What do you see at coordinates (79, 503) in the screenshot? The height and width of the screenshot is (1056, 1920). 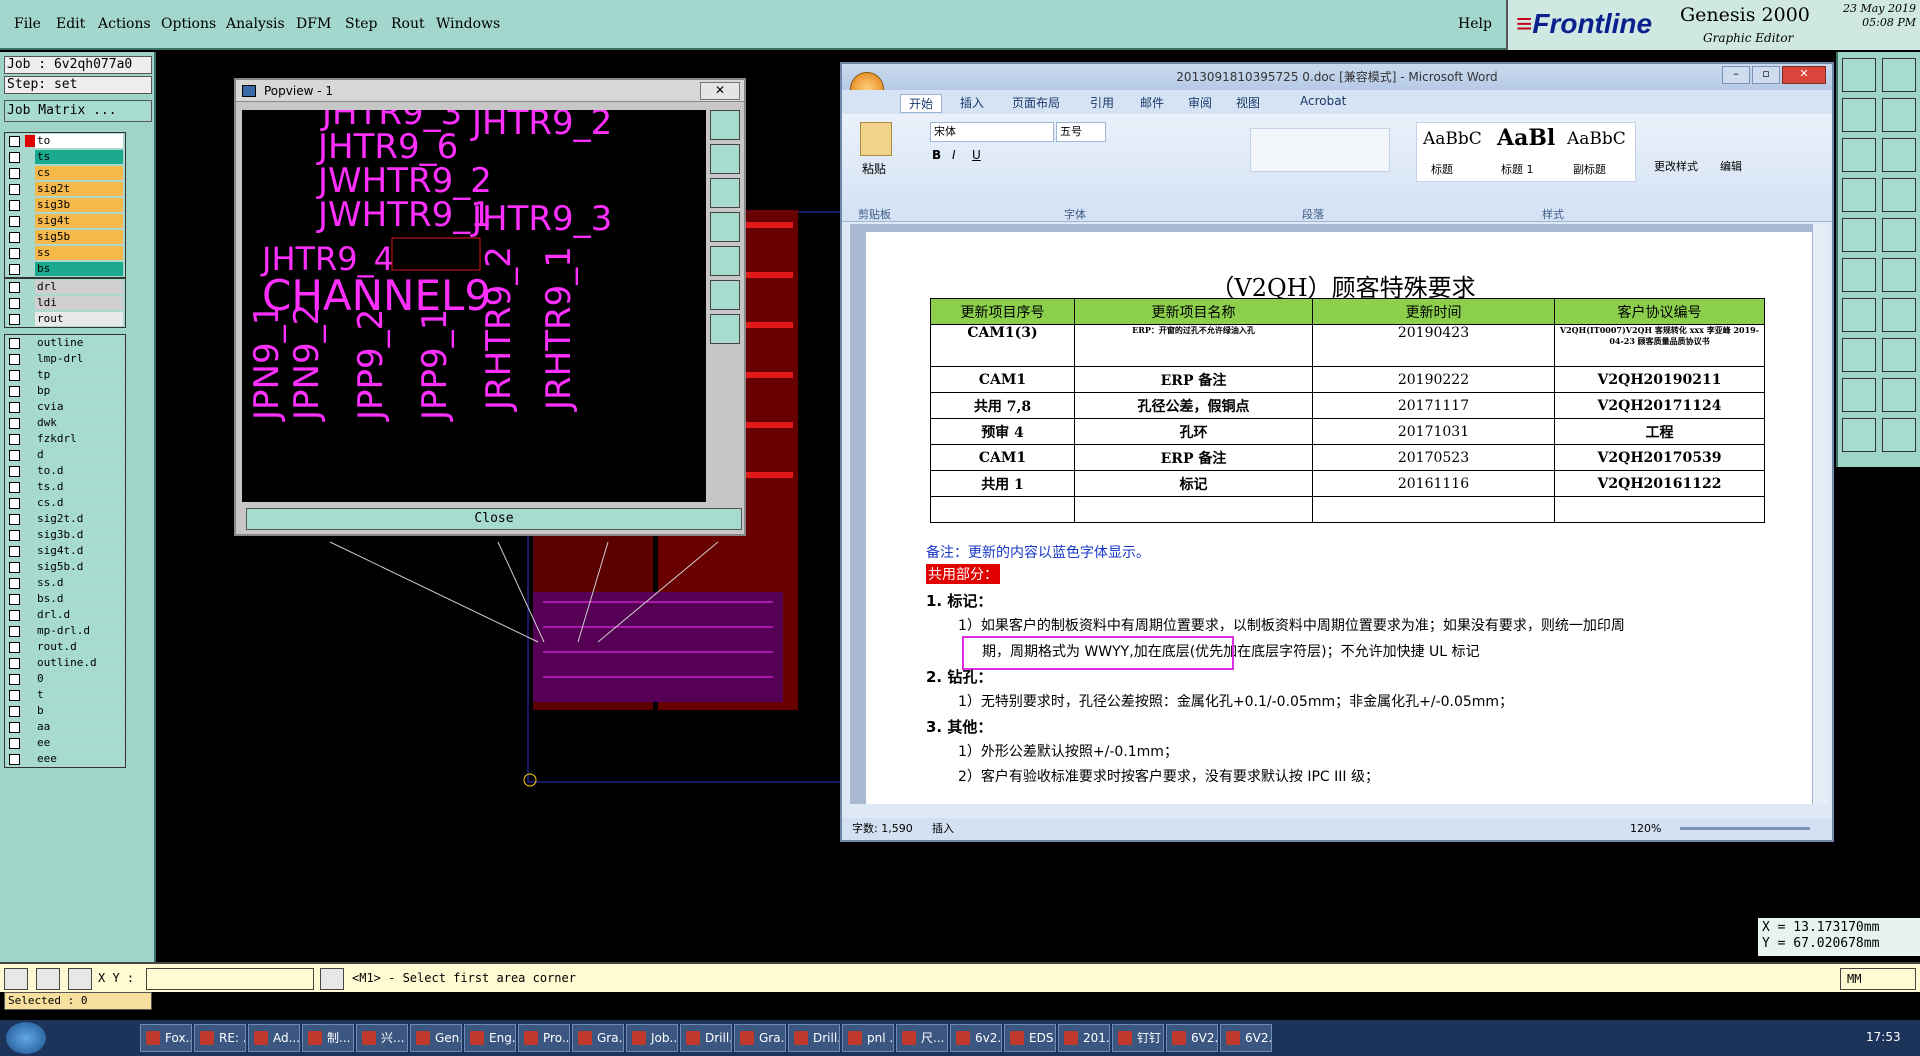 I see `layer-name: cs.d` at bounding box center [79, 503].